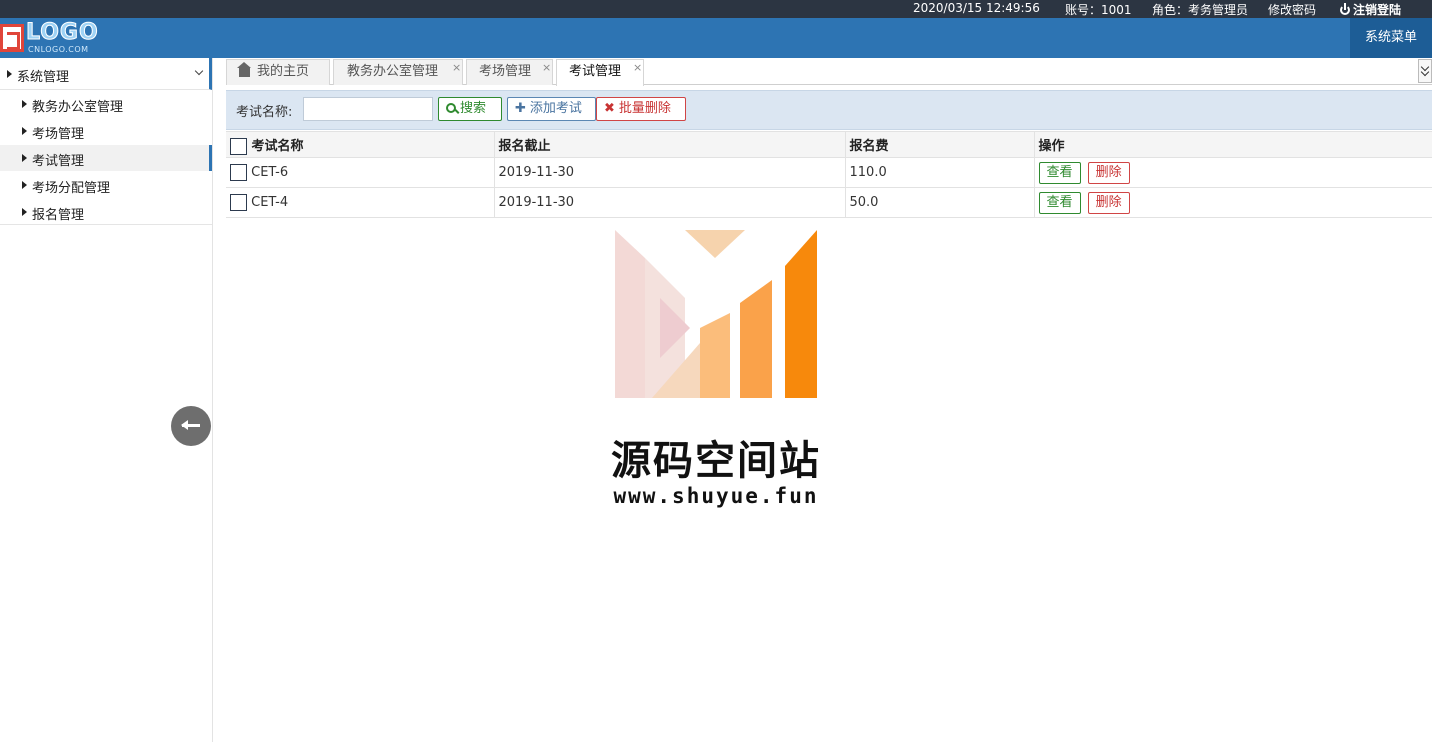  What do you see at coordinates (644, 108) in the screenshot?
I see `batch-delete-label: 批量删除` at bounding box center [644, 108].